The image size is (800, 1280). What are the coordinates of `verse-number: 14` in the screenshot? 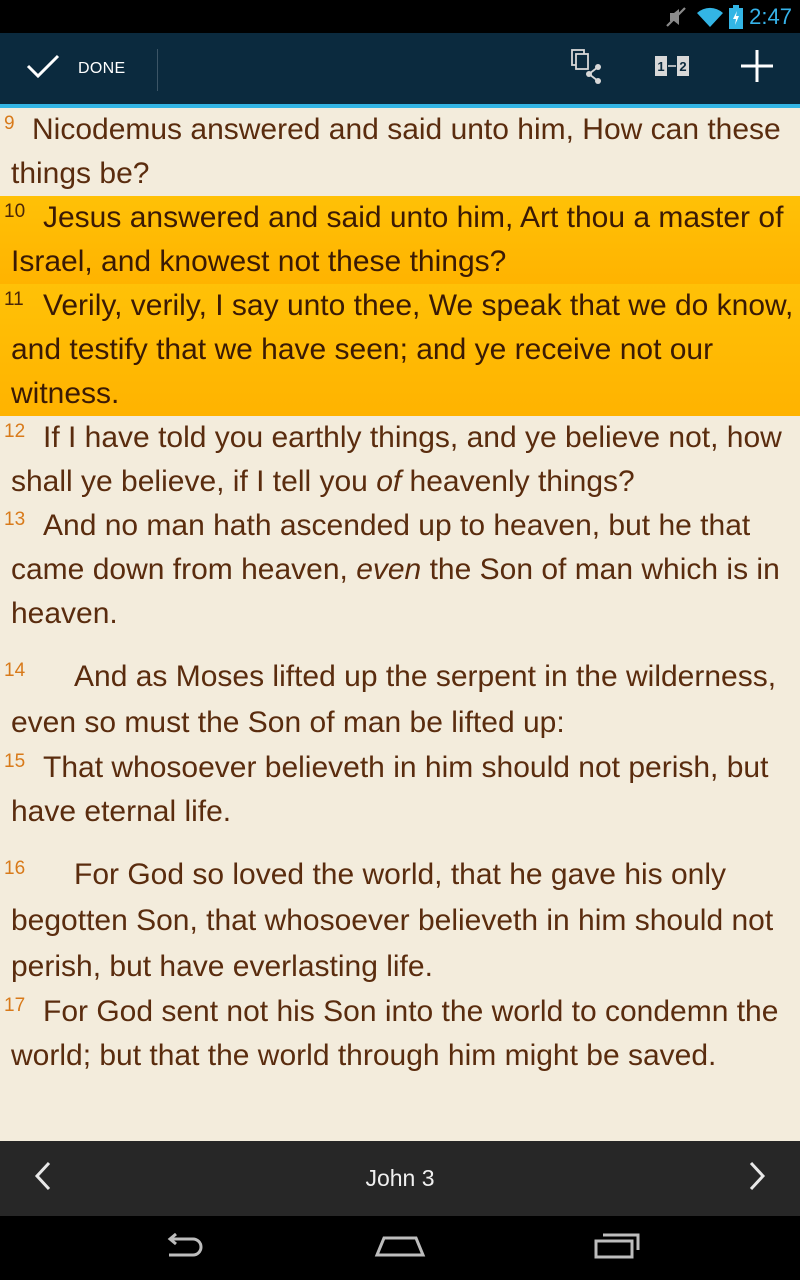 It's located at (15, 670).